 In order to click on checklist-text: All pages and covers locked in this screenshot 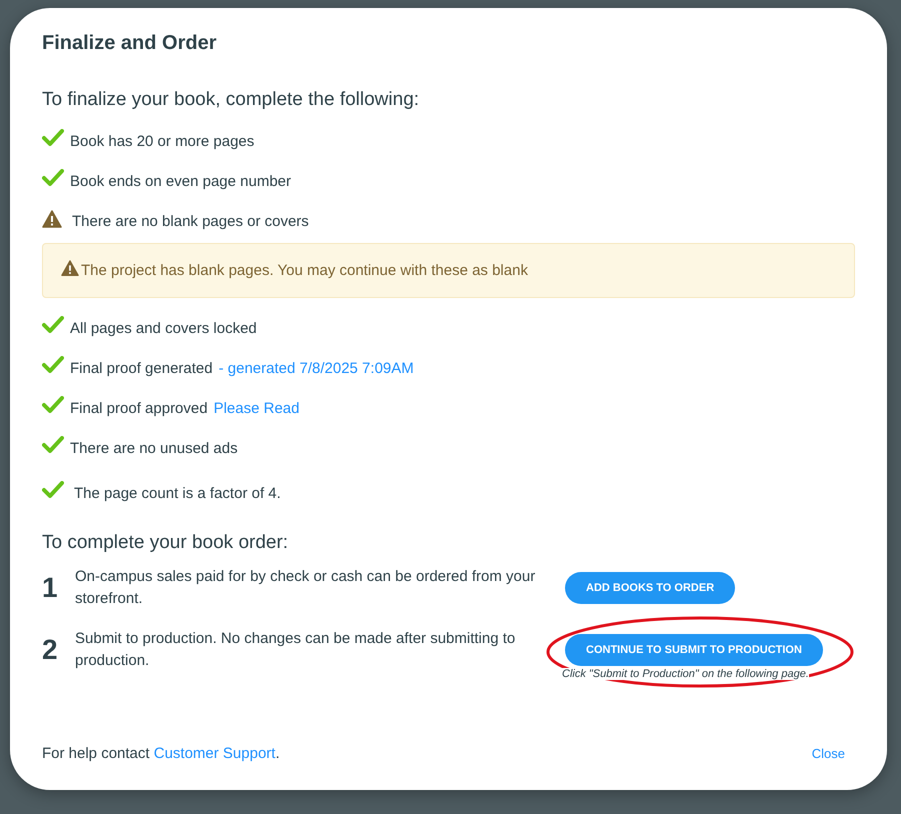, I will do `click(163, 328)`.